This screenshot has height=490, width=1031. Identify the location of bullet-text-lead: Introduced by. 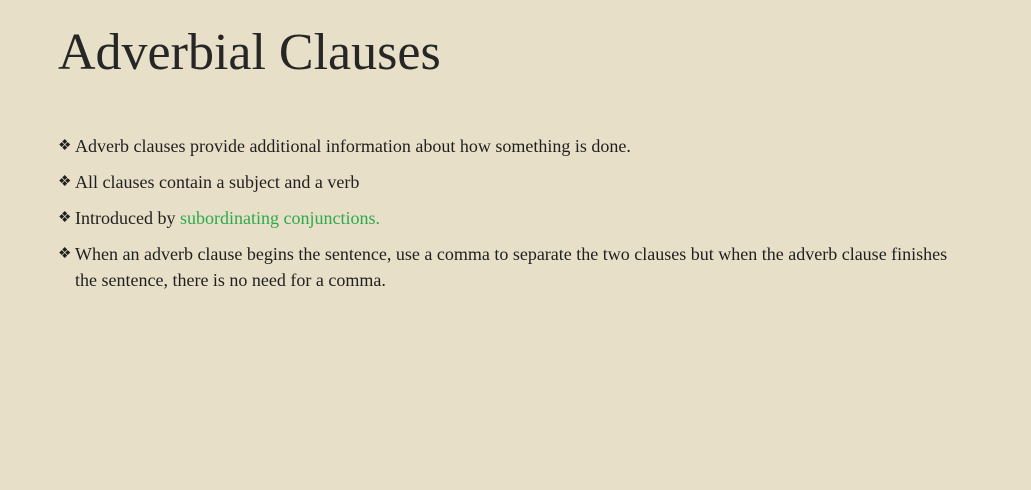
(127, 218).